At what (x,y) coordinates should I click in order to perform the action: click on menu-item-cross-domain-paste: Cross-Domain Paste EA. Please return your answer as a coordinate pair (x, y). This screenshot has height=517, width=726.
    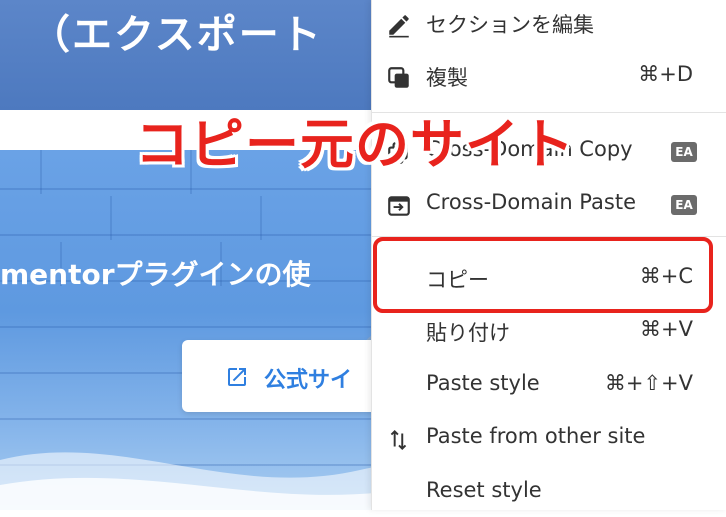
    Looking at the image, I should click on (549, 205).